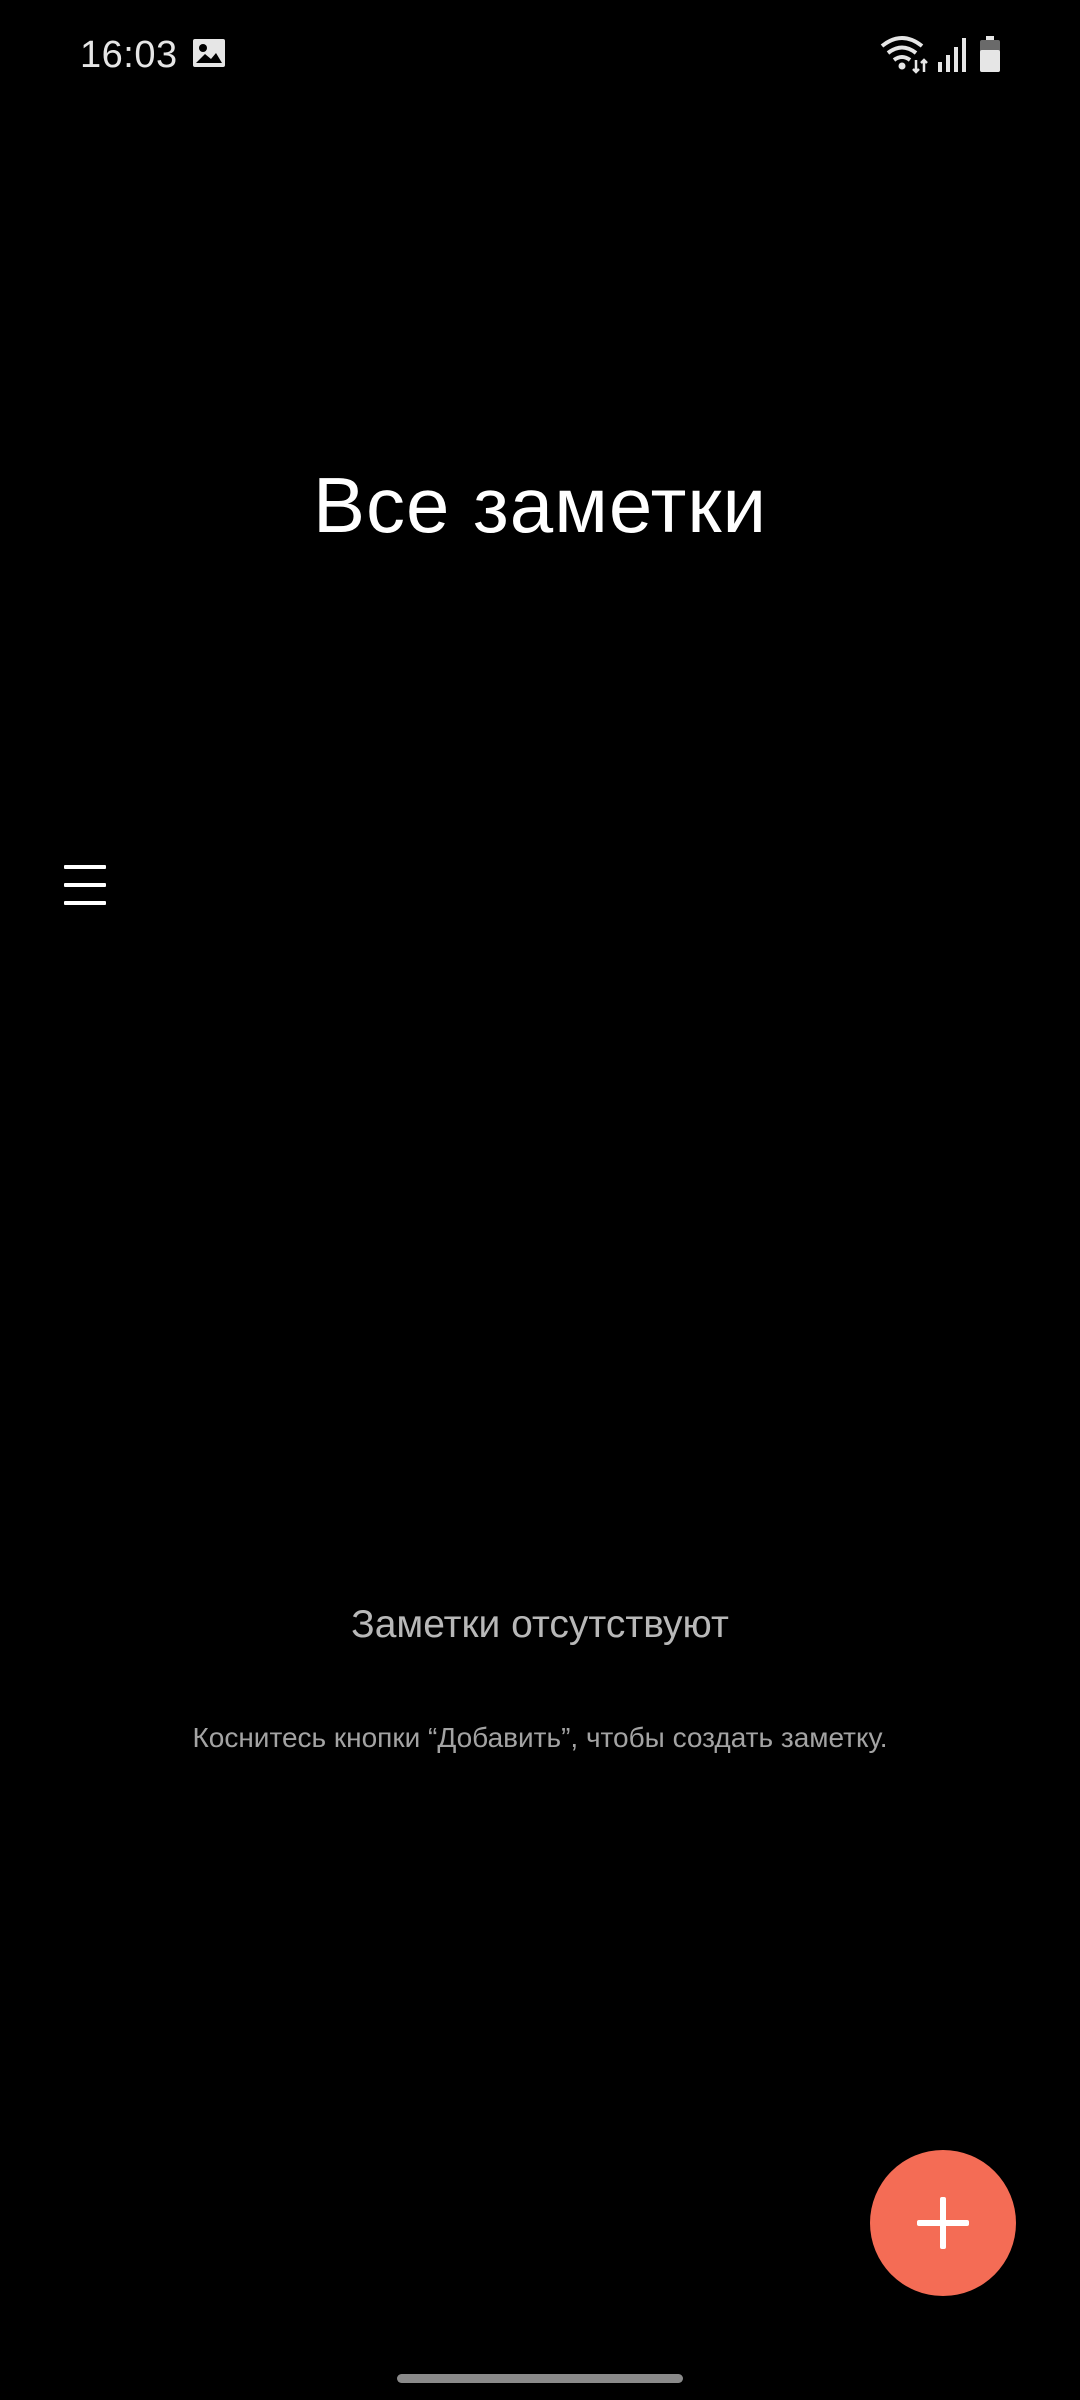 This screenshot has height=2400, width=1080. Describe the element at coordinates (85, 885) in the screenshot. I see `hamburger-menu-icon` at that location.